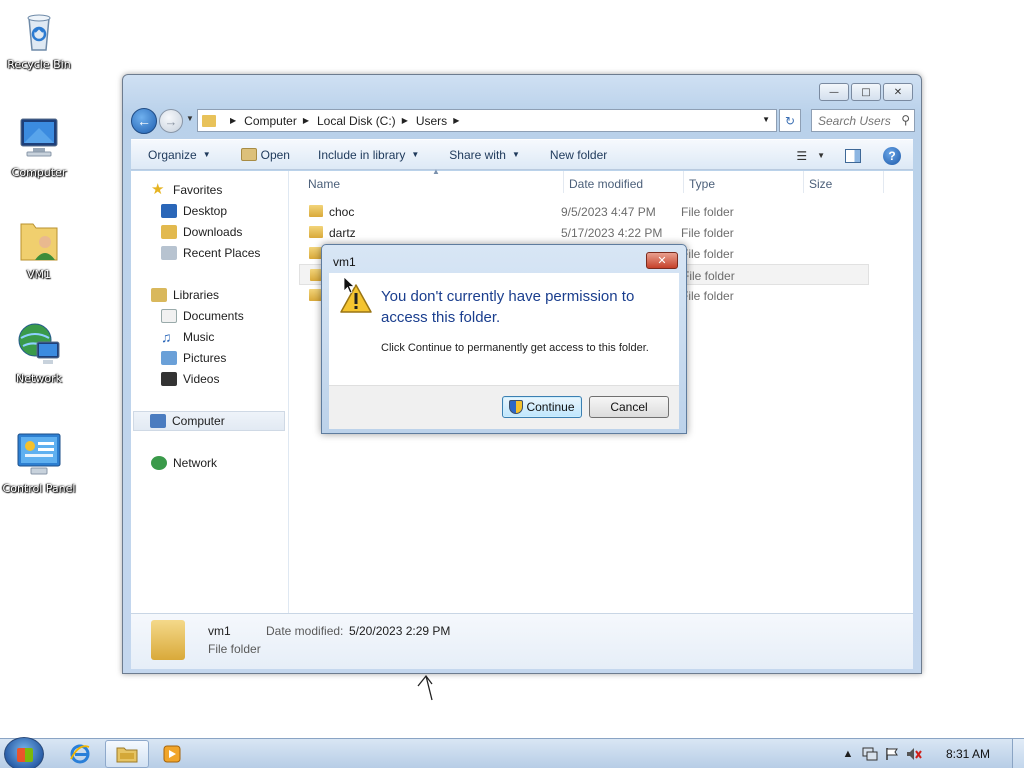 This screenshot has height=768, width=1024. Describe the element at coordinates (629, 407) in the screenshot. I see `cancel-button: Cancel` at that location.